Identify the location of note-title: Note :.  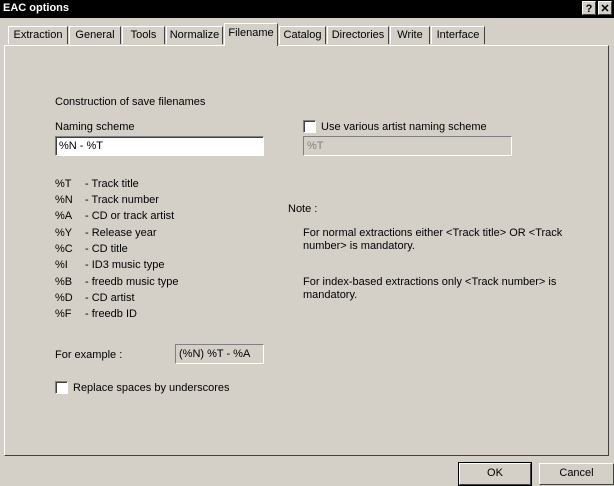
(303, 209).